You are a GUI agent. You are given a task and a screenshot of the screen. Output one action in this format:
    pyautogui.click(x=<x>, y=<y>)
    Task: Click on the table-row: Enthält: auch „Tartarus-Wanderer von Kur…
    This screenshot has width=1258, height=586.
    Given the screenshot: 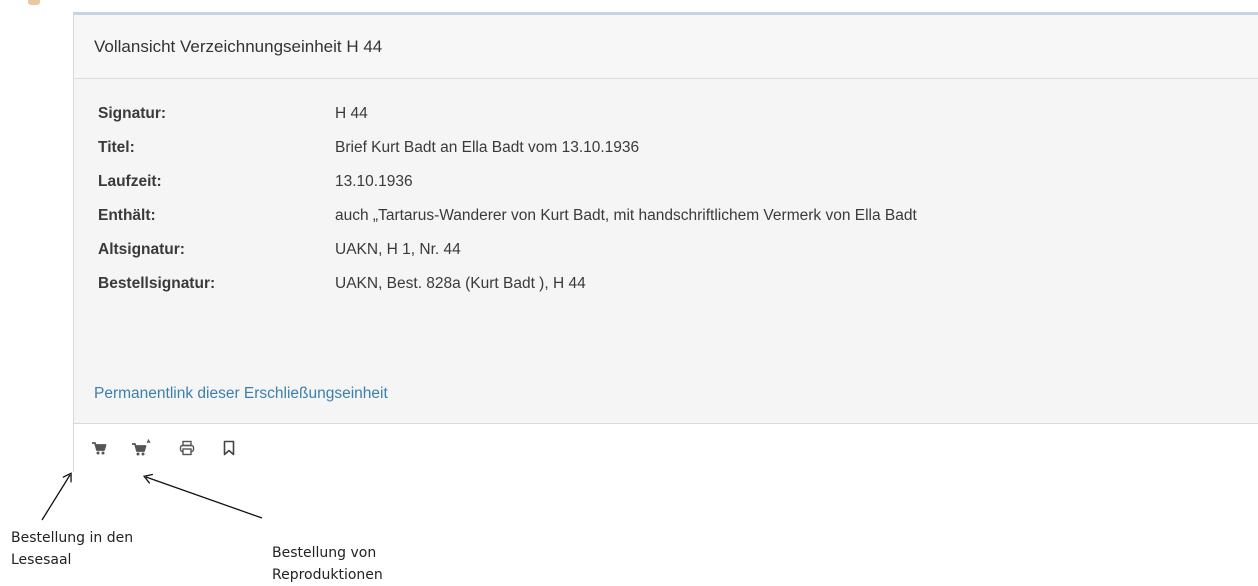 What is the action you would take?
    pyautogui.click(x=507, y=216)
    